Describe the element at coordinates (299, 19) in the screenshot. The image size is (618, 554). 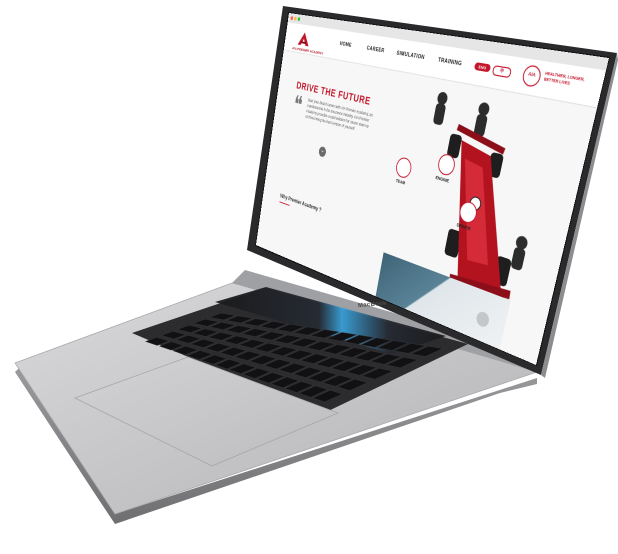
I see `maximize-dot-icon` at that location.